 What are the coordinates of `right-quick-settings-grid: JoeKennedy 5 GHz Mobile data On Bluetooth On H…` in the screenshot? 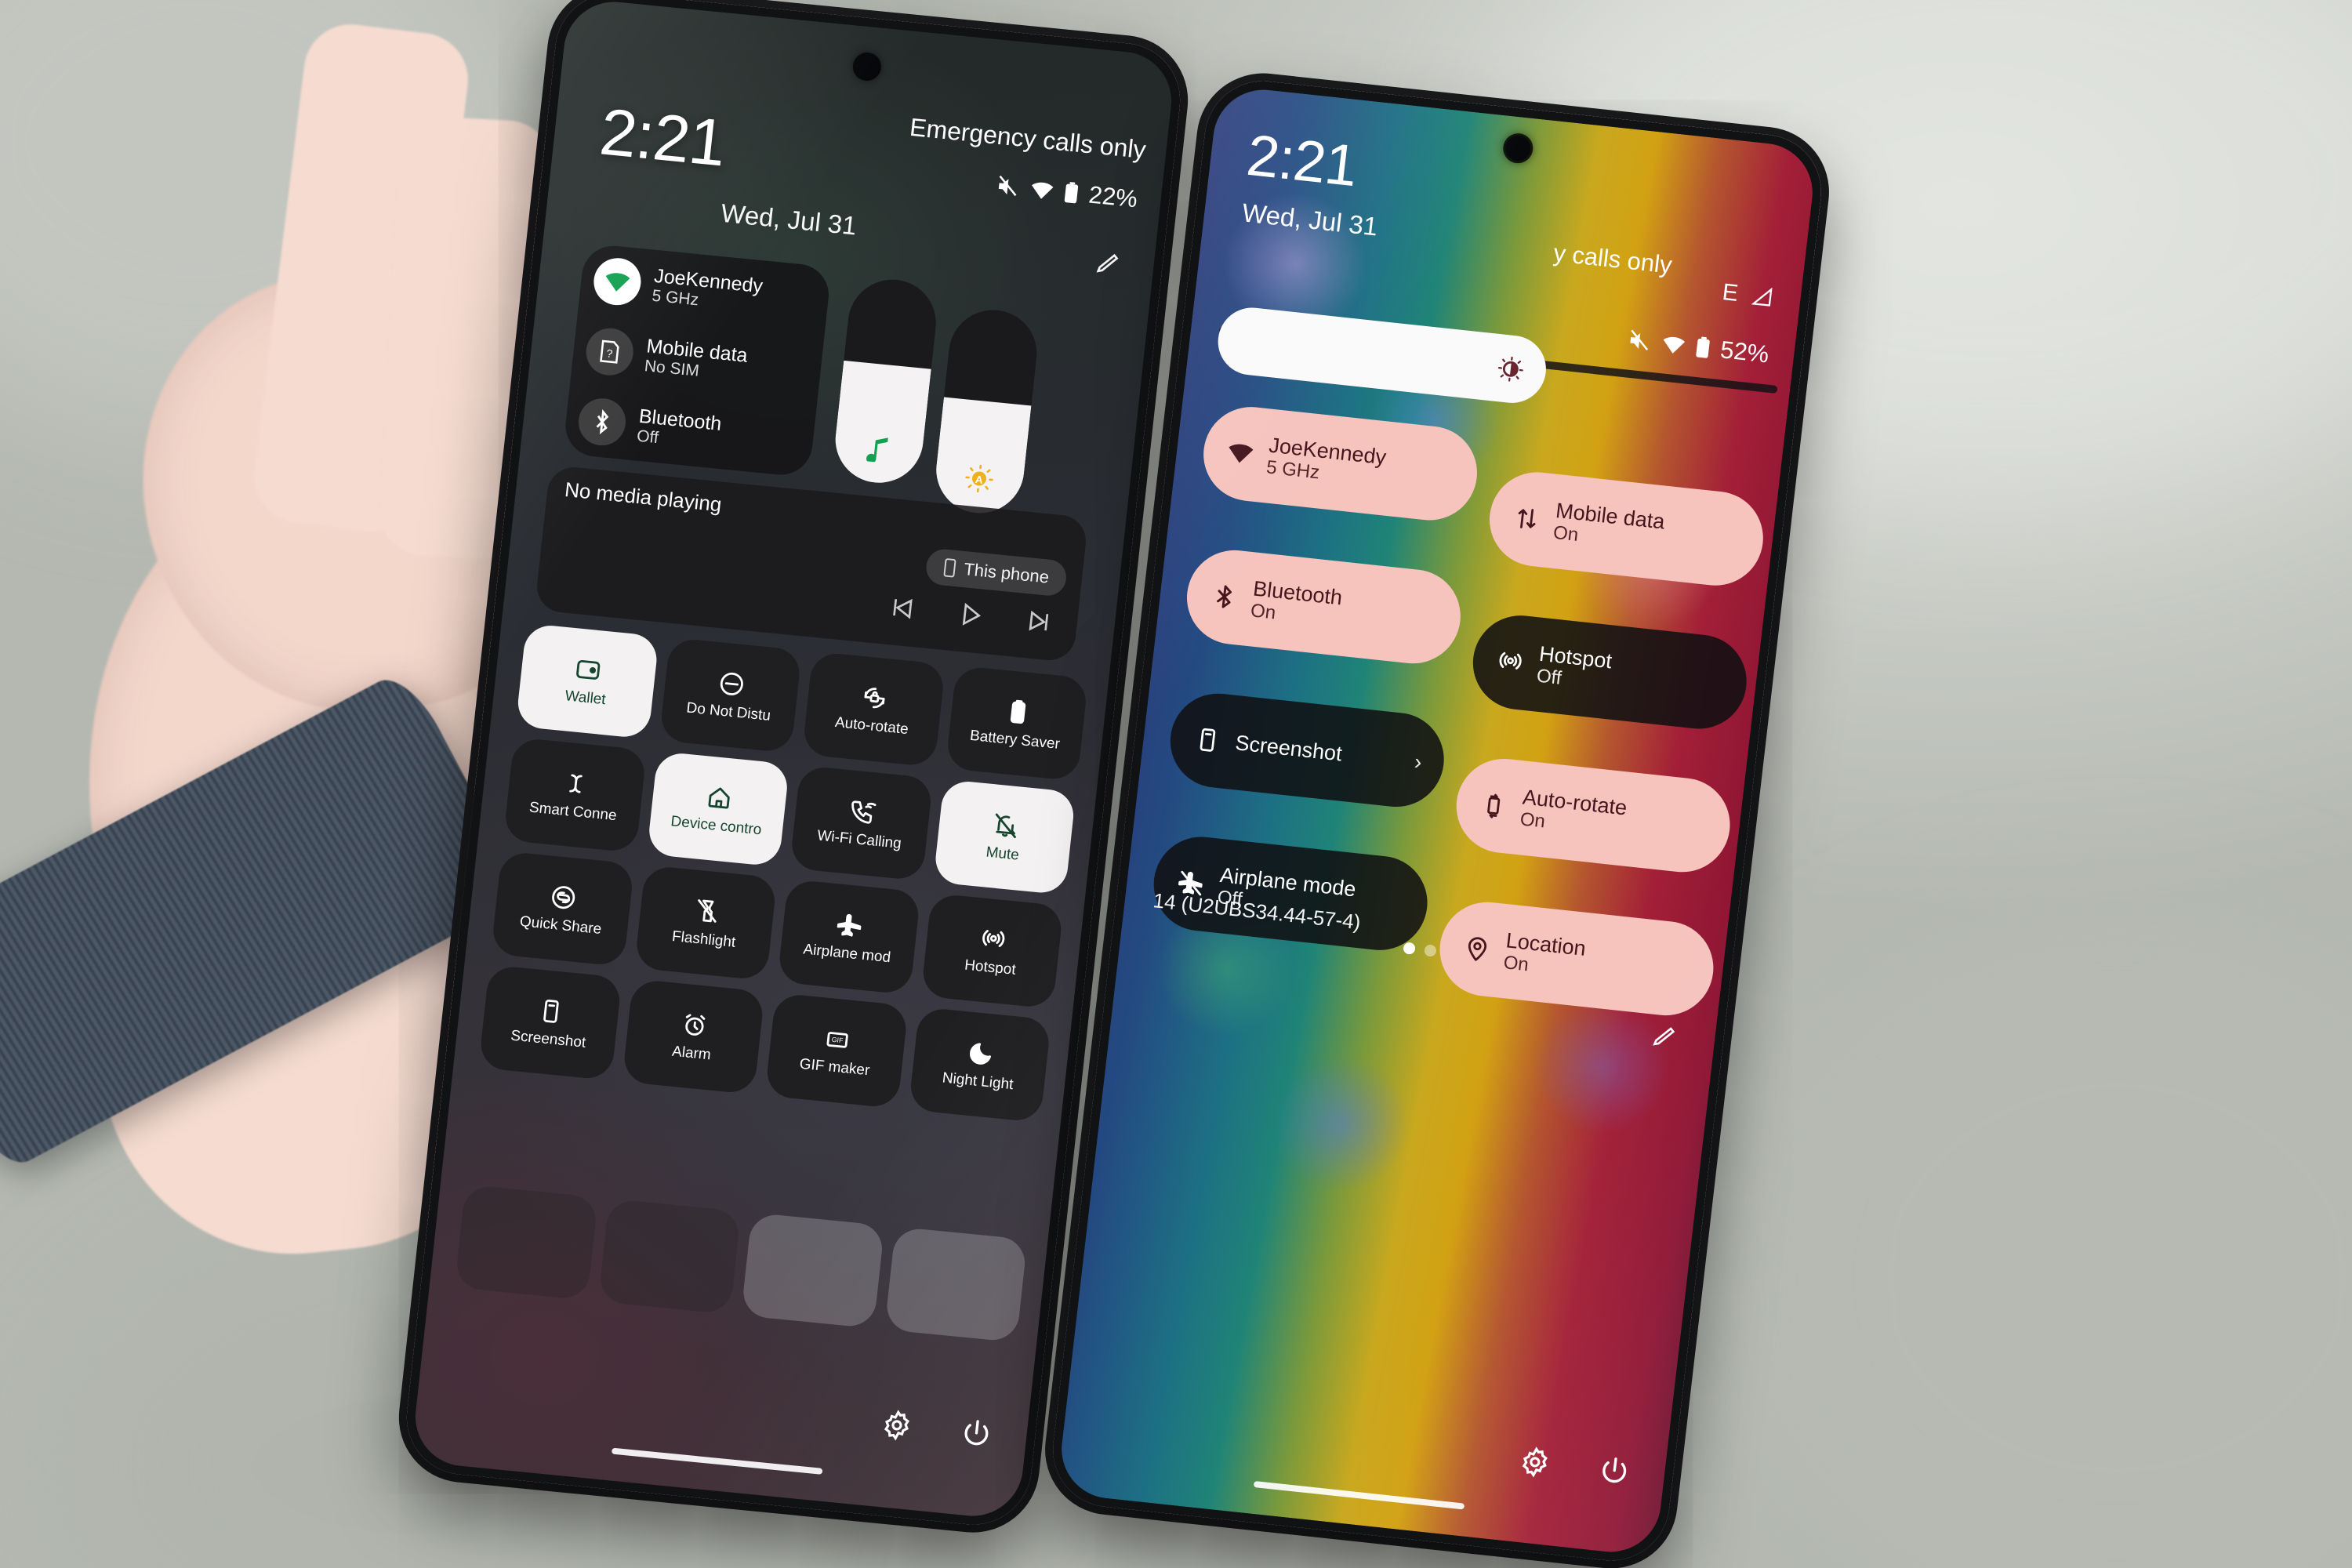 It's located at (1458, 711).